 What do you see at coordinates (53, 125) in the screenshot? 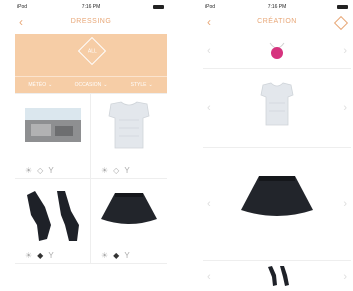
I see `clutch-image` at bounding box center [53, 125].